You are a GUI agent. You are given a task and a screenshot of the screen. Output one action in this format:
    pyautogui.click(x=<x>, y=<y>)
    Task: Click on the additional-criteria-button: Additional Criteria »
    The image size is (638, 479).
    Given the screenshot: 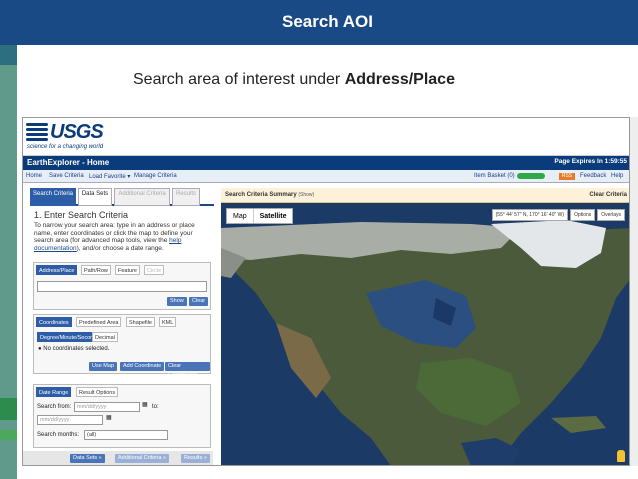 What is the action you would take?
    pyautogui.click(x=142, y=458)
    